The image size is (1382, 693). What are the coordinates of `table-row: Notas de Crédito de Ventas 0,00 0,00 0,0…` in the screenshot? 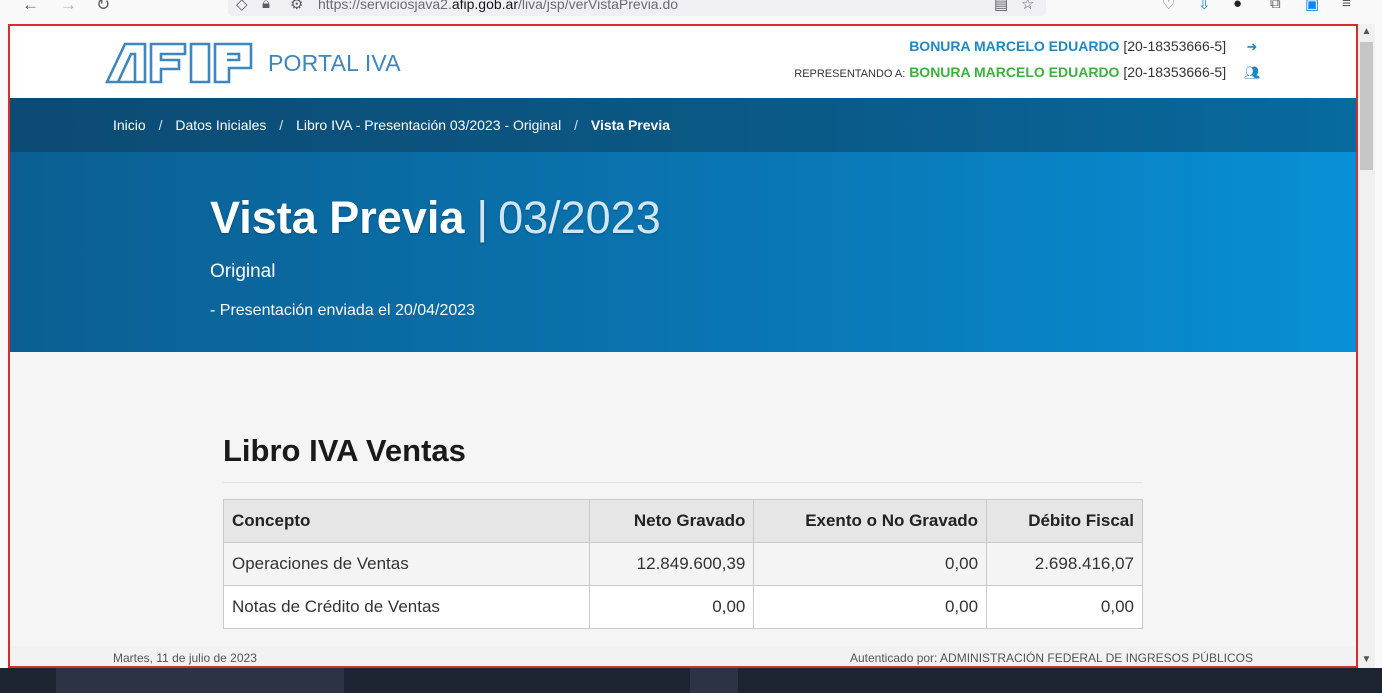 It's located at (682, 607).